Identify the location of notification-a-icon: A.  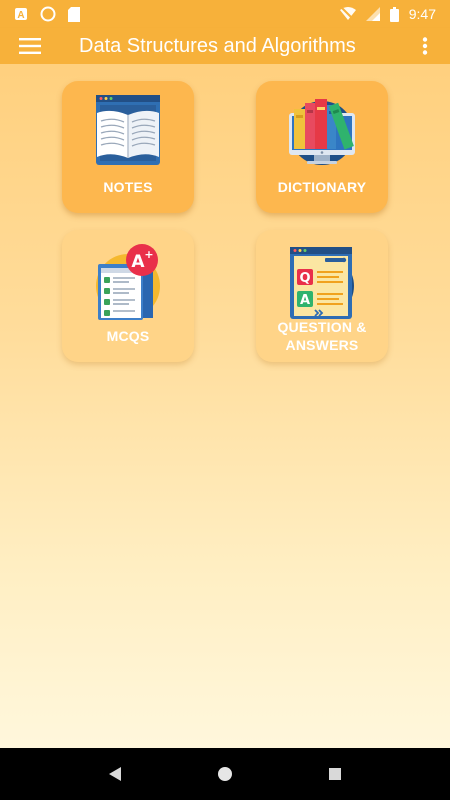
(21, 14).